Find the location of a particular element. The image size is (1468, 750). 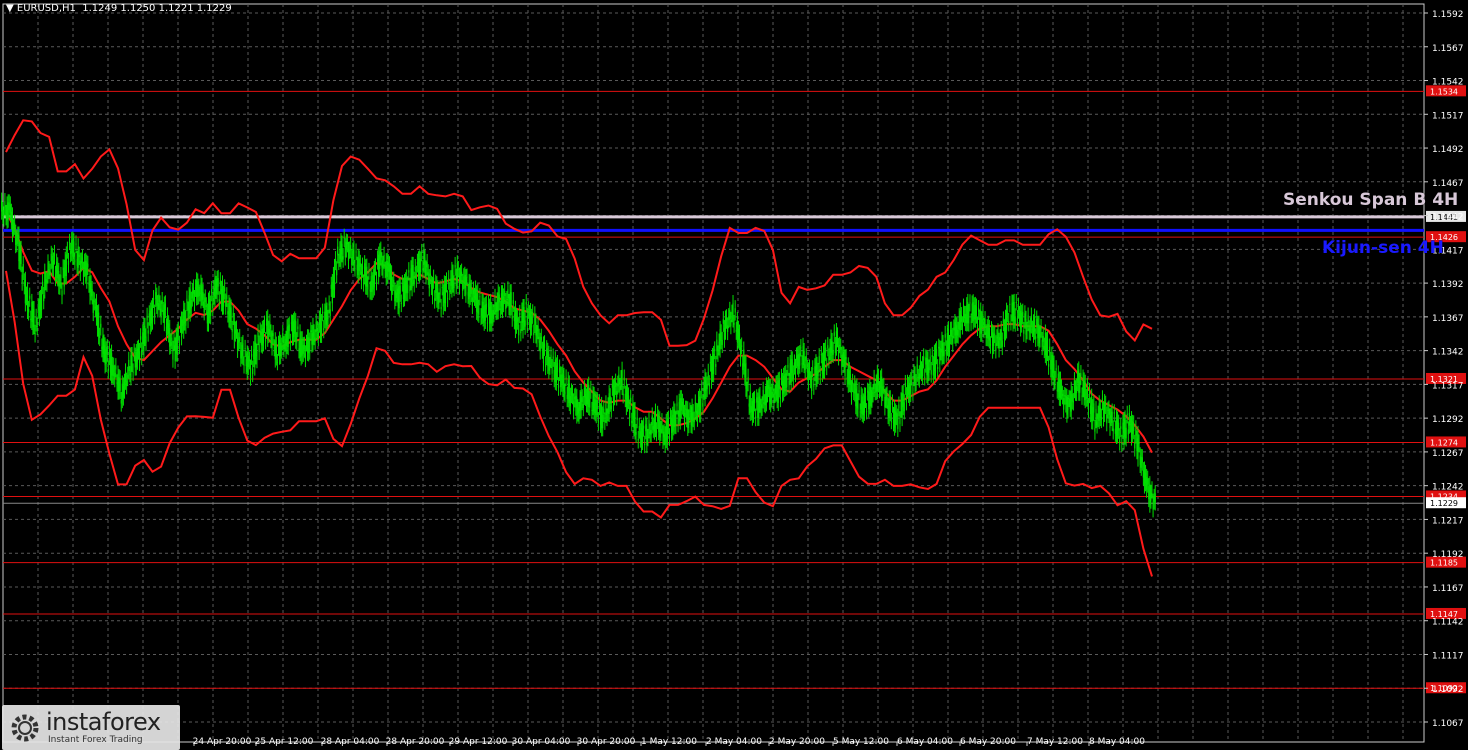

y-tick-label: 1.1367 is located at coordinates (1448, 319).